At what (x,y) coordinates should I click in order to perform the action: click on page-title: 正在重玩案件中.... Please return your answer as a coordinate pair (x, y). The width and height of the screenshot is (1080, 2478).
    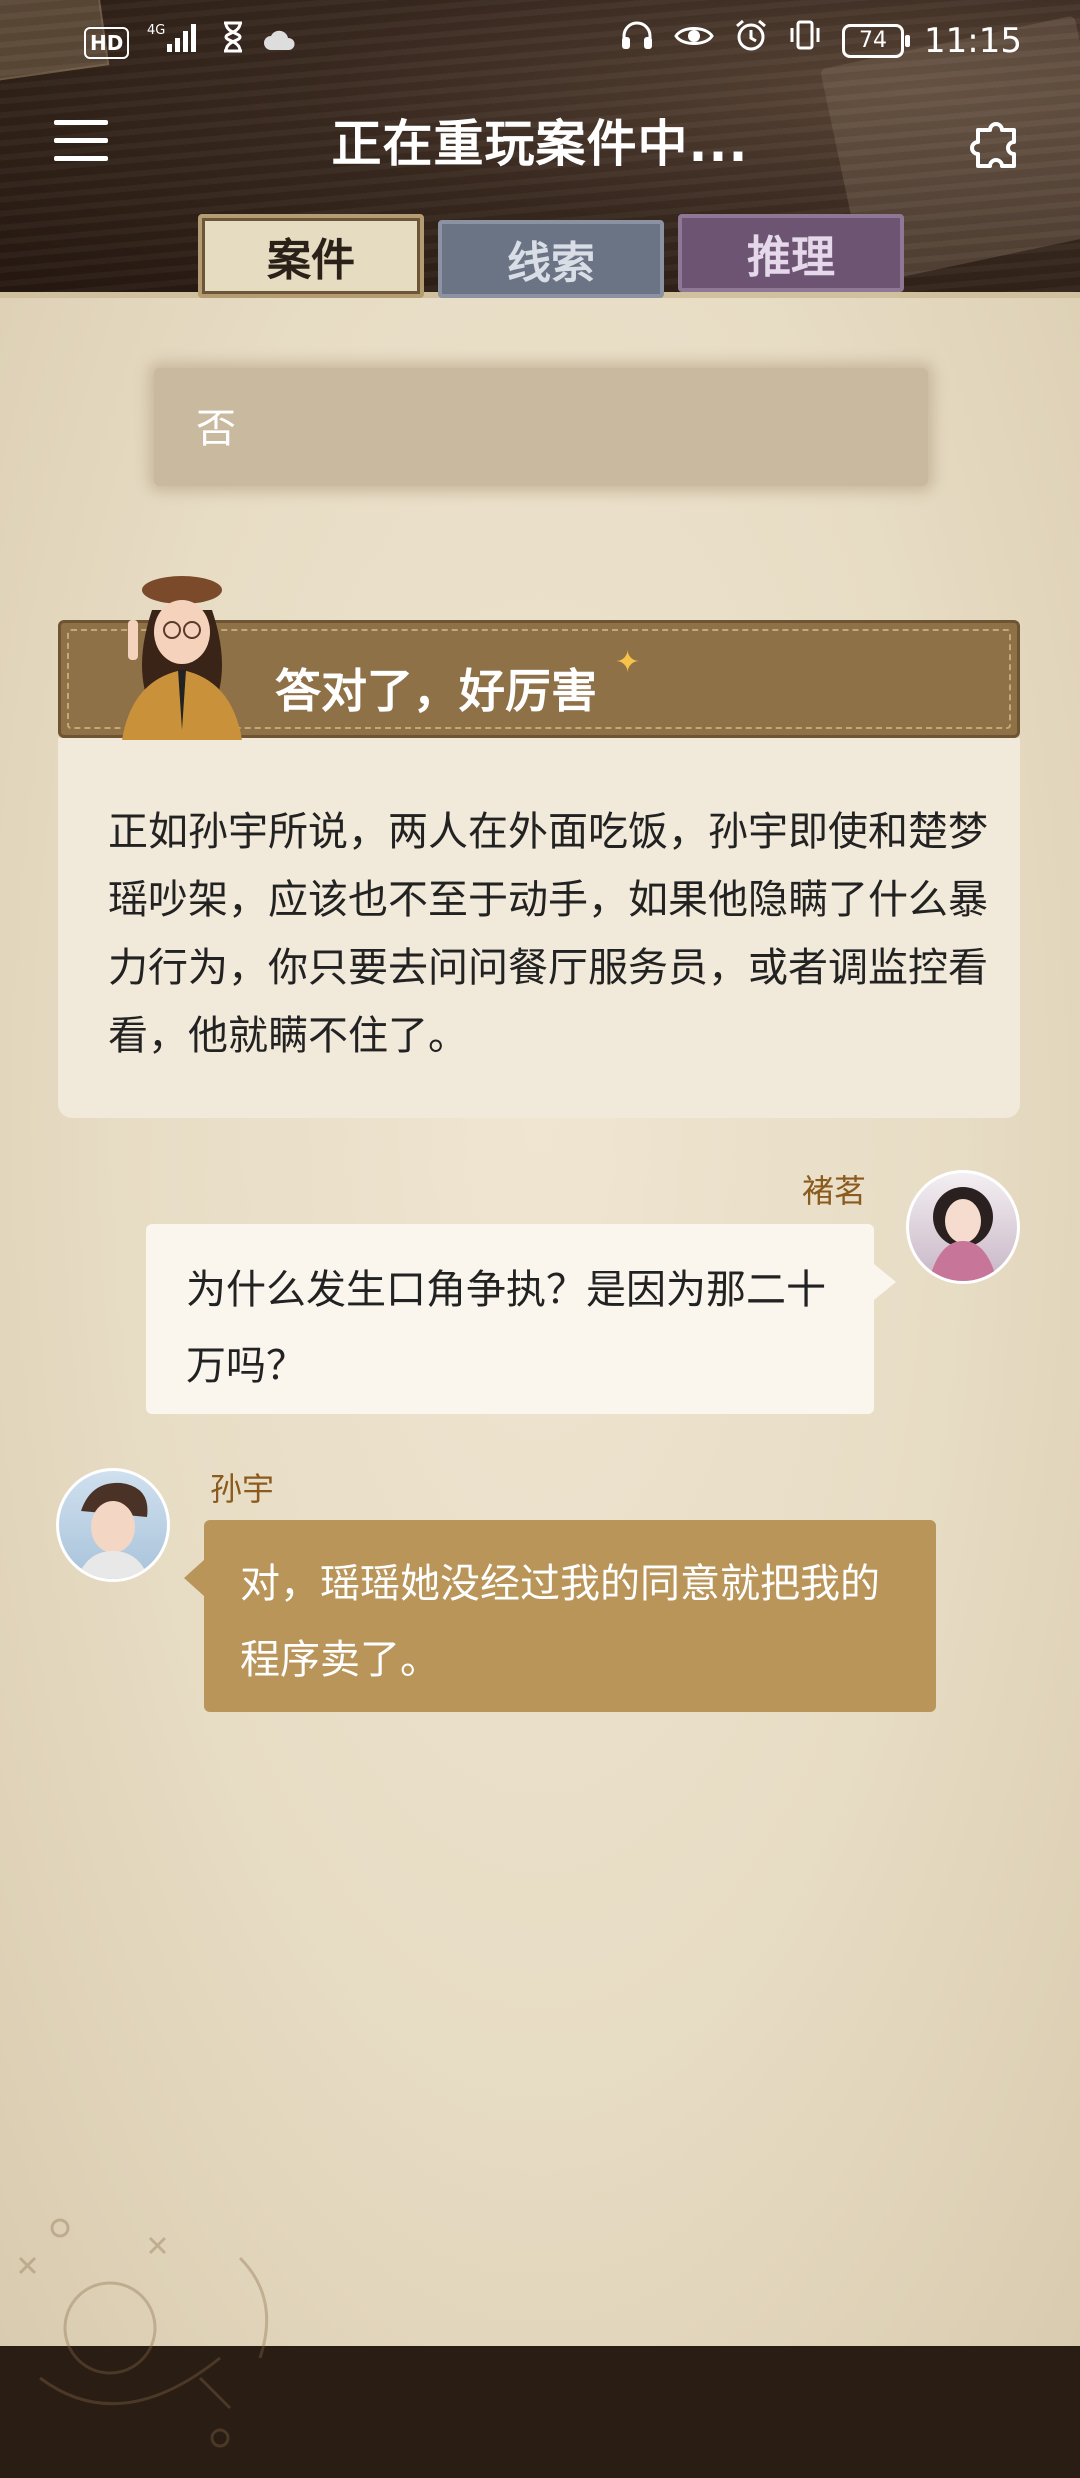
    Looking at the image, I should click on (540, 144).